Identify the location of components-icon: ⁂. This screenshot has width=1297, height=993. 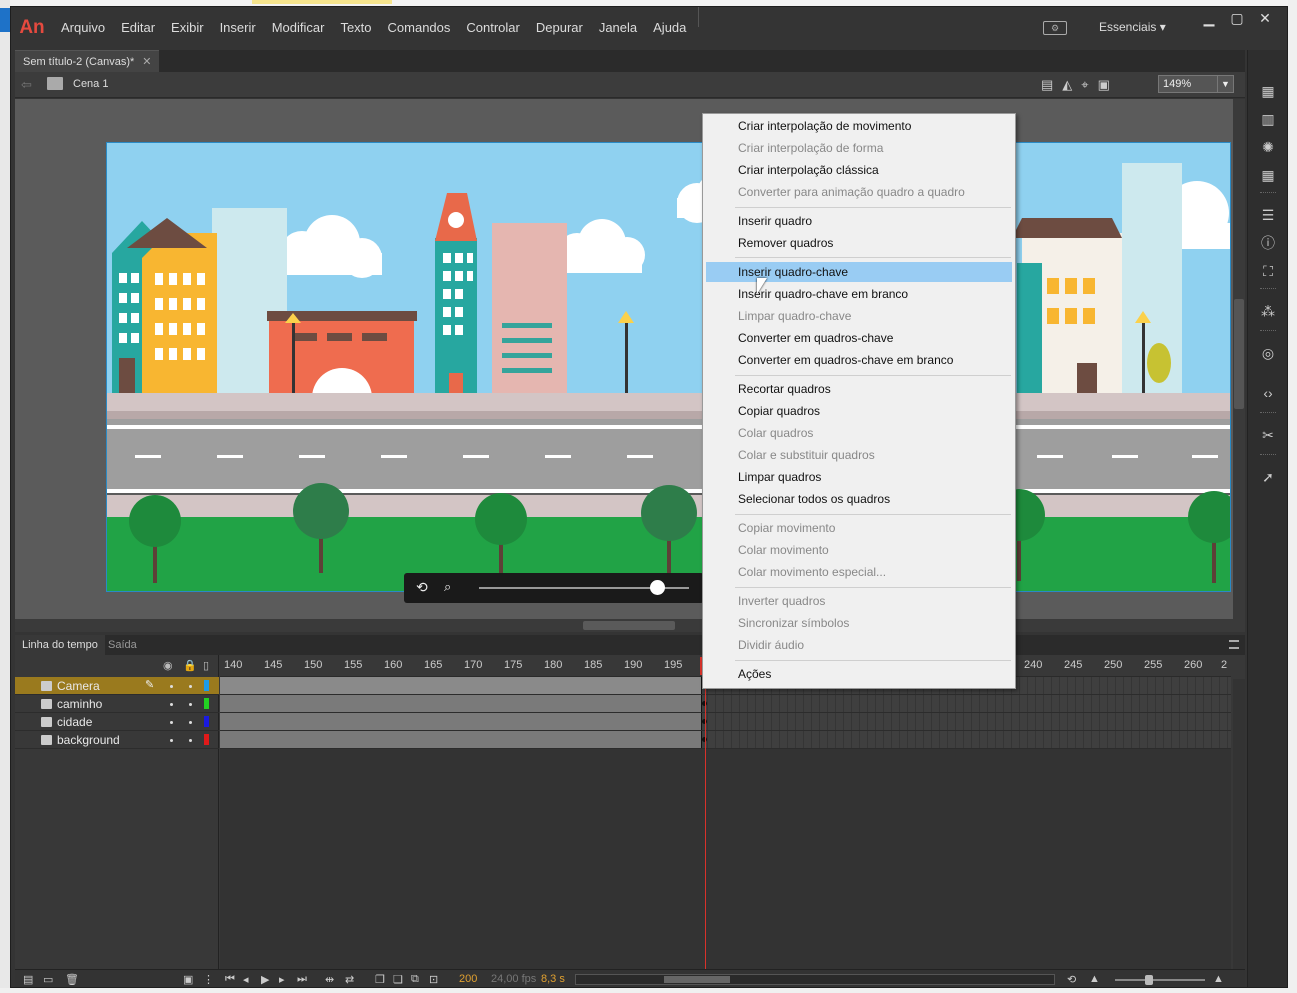
(1268, 311).